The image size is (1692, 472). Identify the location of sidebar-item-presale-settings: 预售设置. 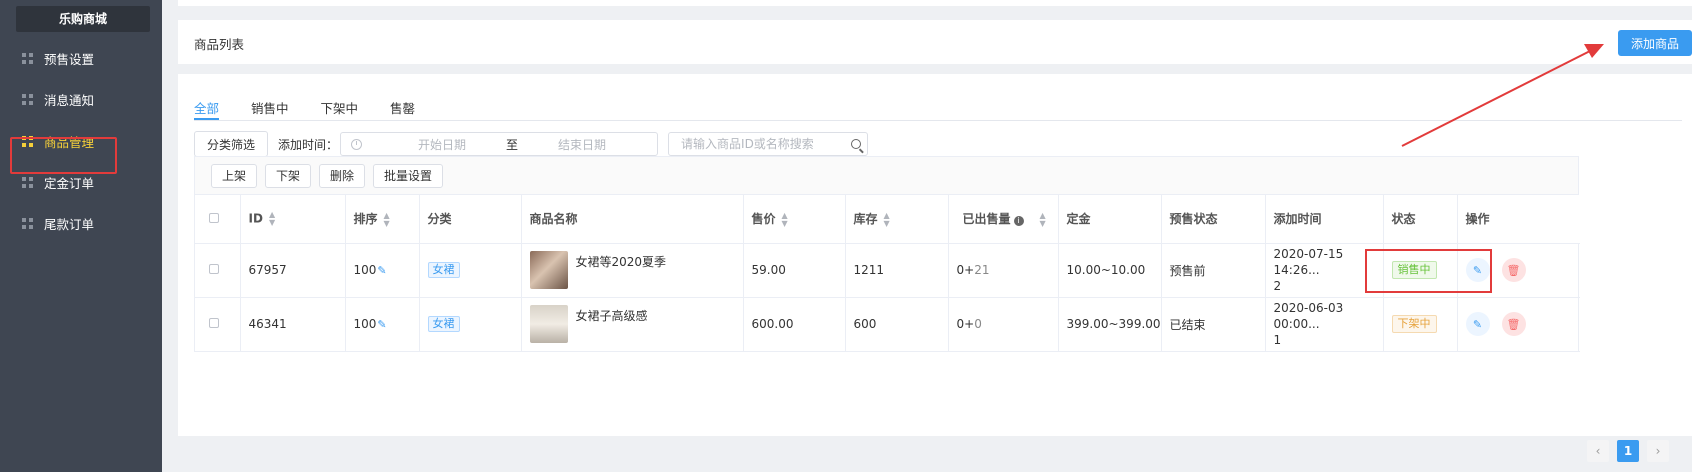
(81, 58).